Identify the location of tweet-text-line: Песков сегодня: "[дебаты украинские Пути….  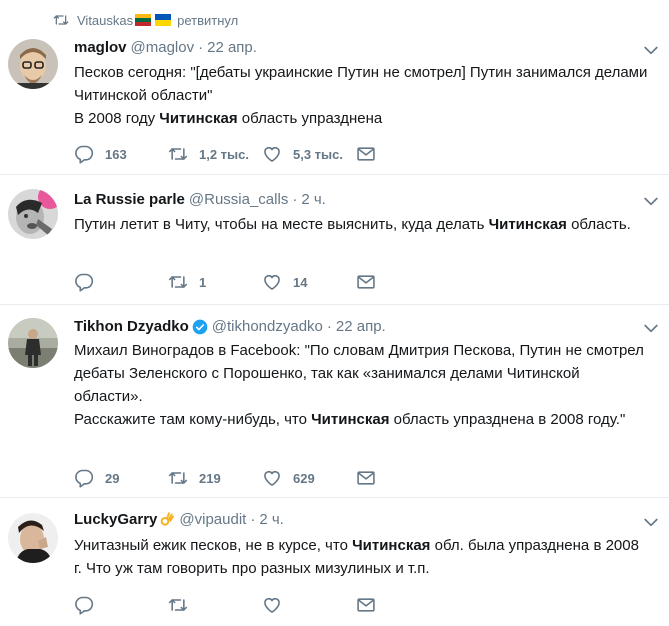
(361, 84).